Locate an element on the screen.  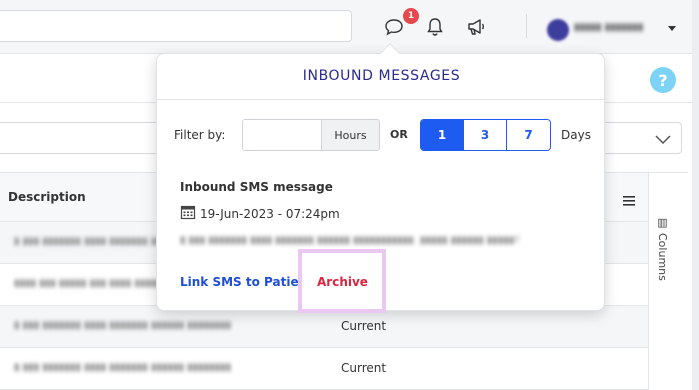
scrollbar is located at coordinates (695, 195).